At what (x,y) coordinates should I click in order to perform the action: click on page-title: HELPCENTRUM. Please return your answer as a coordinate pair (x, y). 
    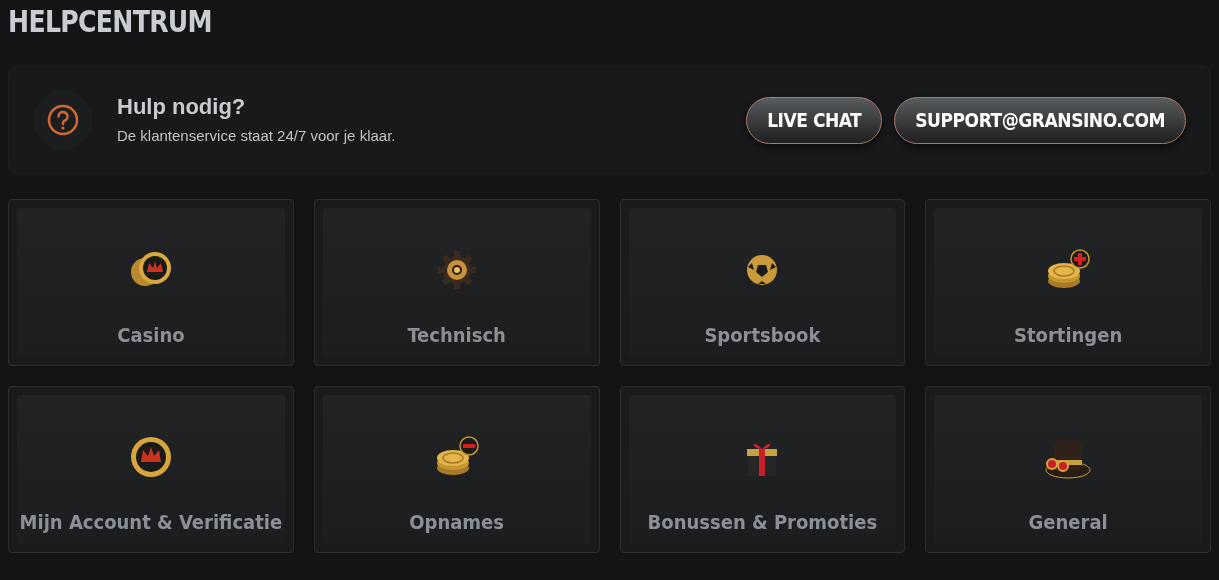
    Looking at the image, I should click on (110, 22).